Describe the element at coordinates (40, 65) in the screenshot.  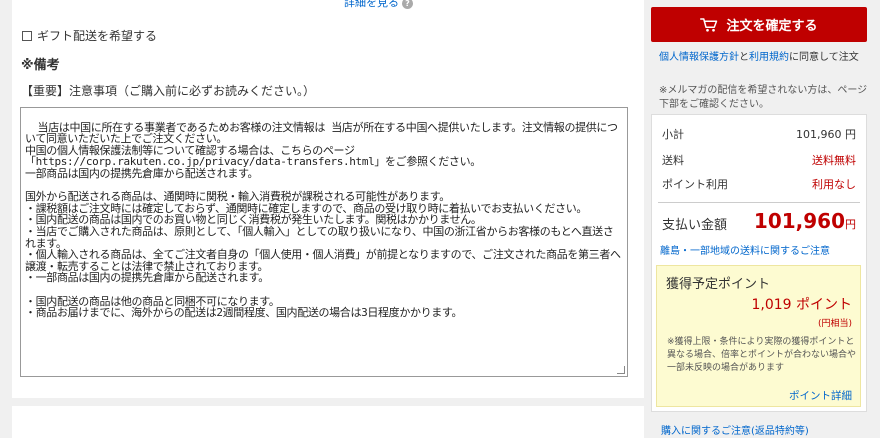
I see `remarks-title: ※備考` at that location.